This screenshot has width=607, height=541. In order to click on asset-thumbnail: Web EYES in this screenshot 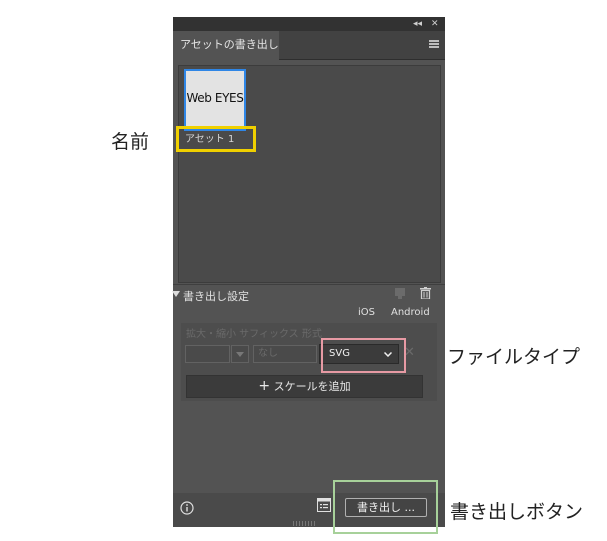, I will do `click(215, 100)`.